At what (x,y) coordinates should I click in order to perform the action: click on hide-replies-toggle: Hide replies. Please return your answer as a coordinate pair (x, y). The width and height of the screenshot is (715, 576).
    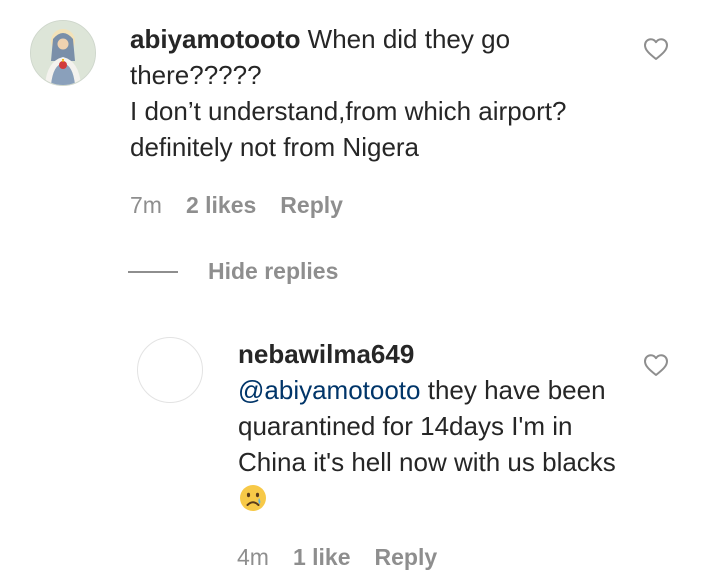
    Looking at the image, I should click on (233, 271).